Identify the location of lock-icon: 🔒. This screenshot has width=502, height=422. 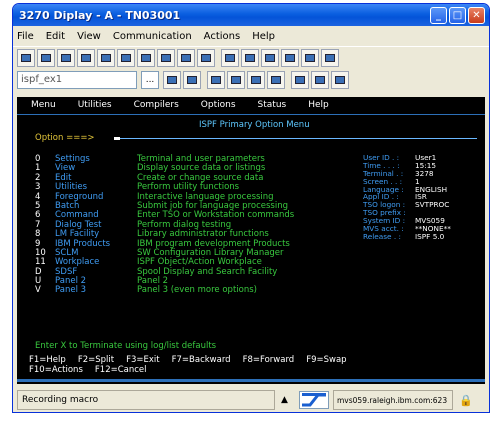
(466, 400).